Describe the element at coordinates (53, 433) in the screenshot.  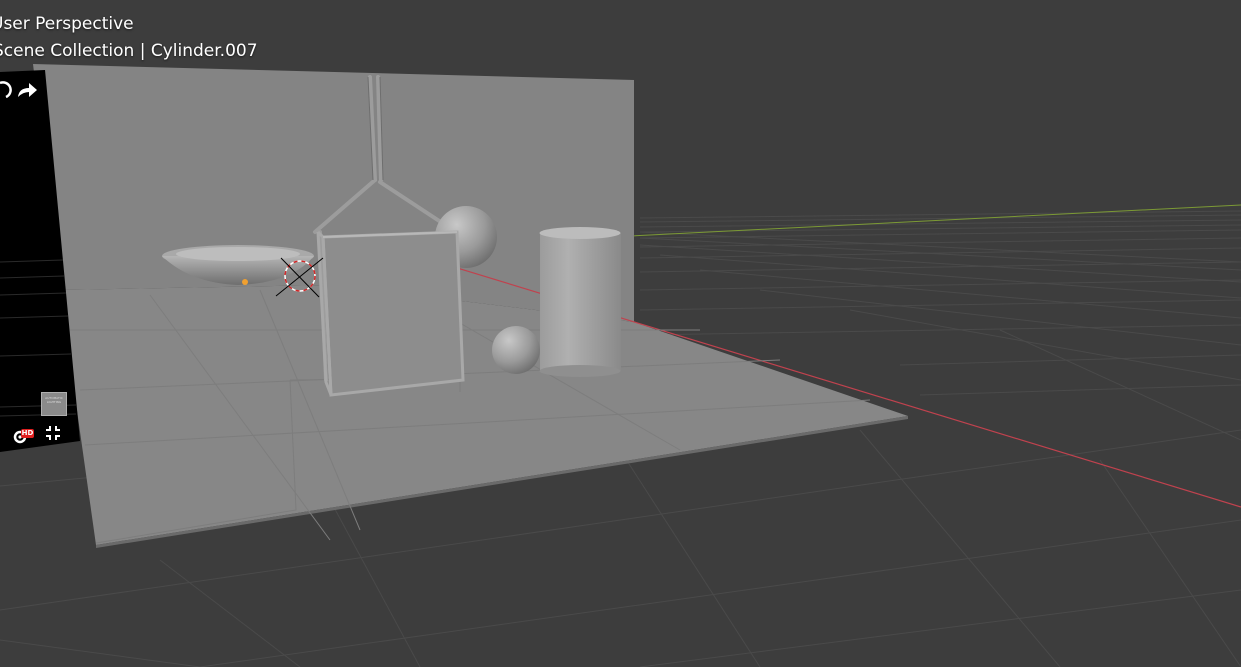
I see `exit-fullscreen-icon` at that location.